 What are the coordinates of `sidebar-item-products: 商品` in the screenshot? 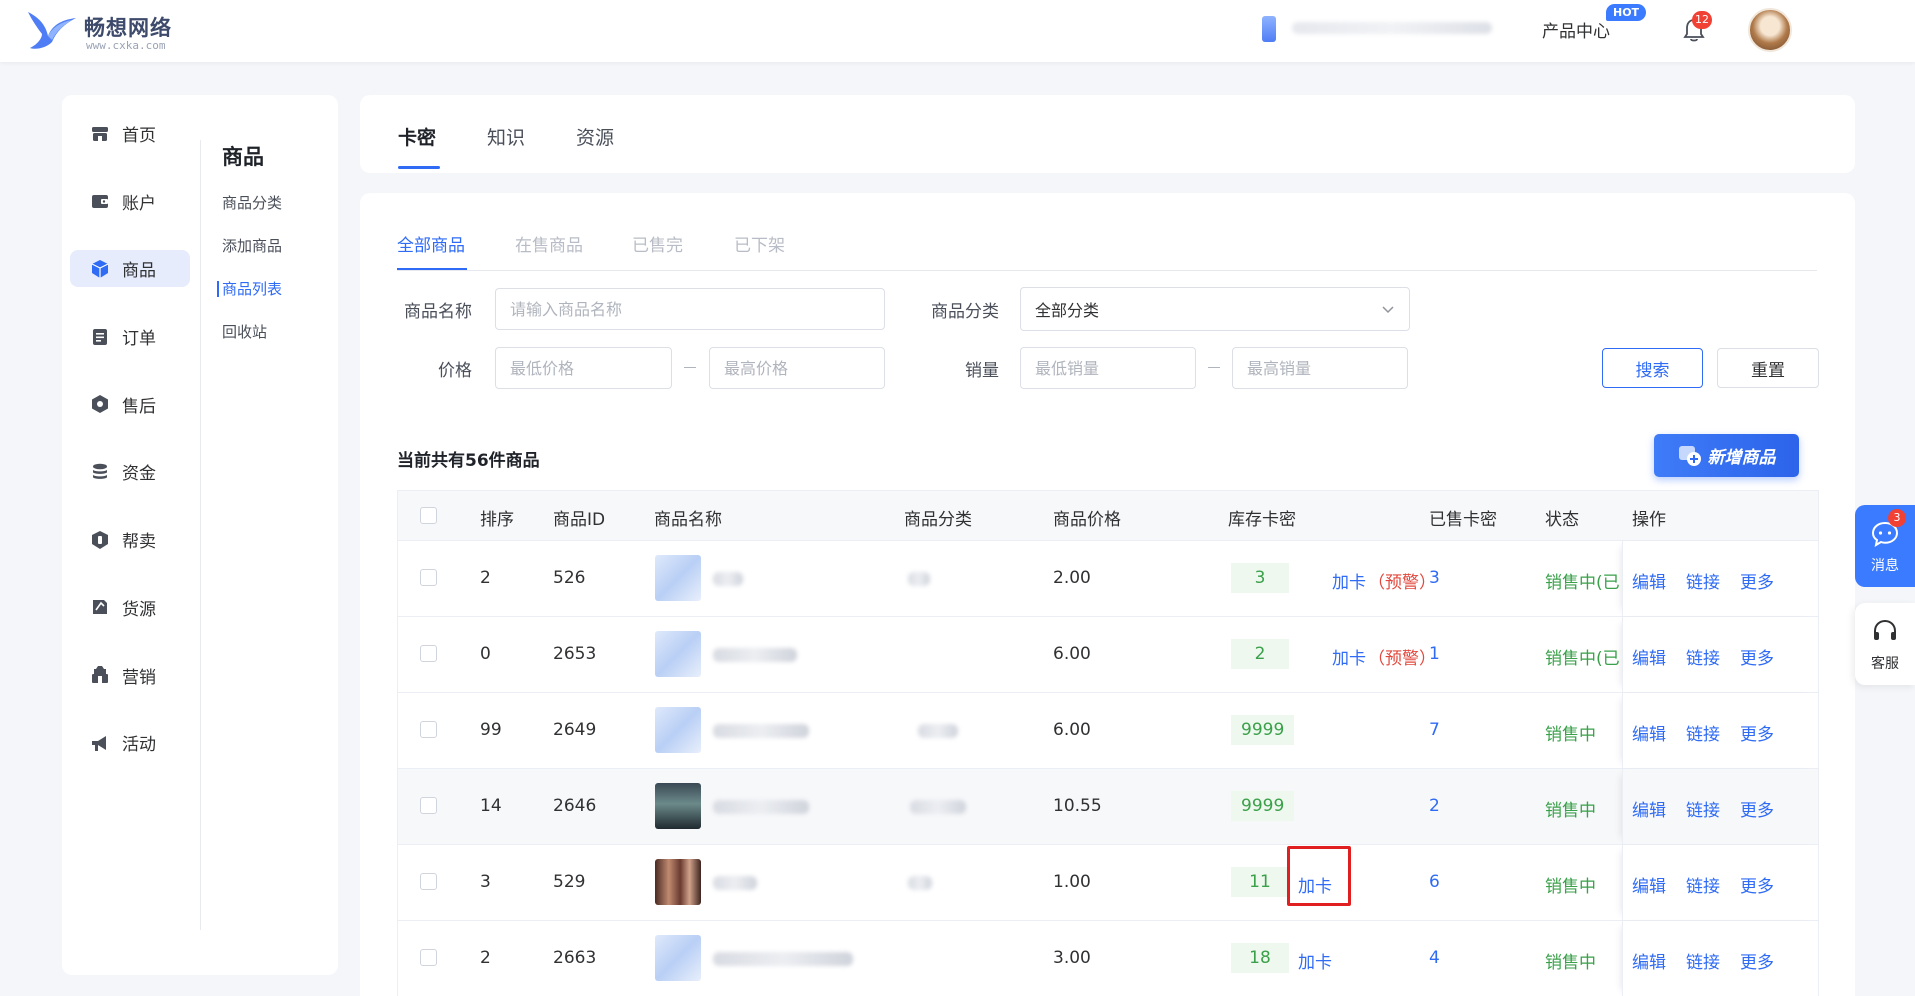 It's located at (130, 269).